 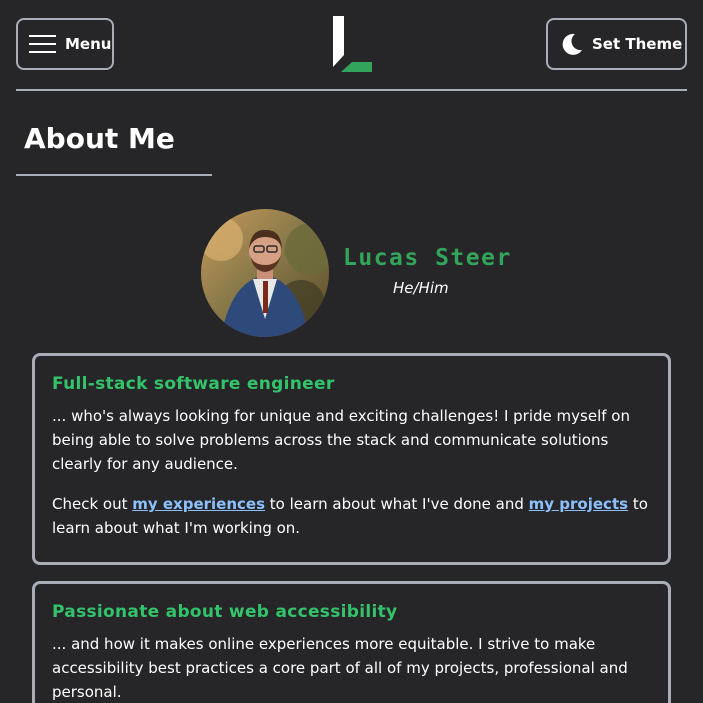 I want to click on title-underline, so click(x=114, y=175).